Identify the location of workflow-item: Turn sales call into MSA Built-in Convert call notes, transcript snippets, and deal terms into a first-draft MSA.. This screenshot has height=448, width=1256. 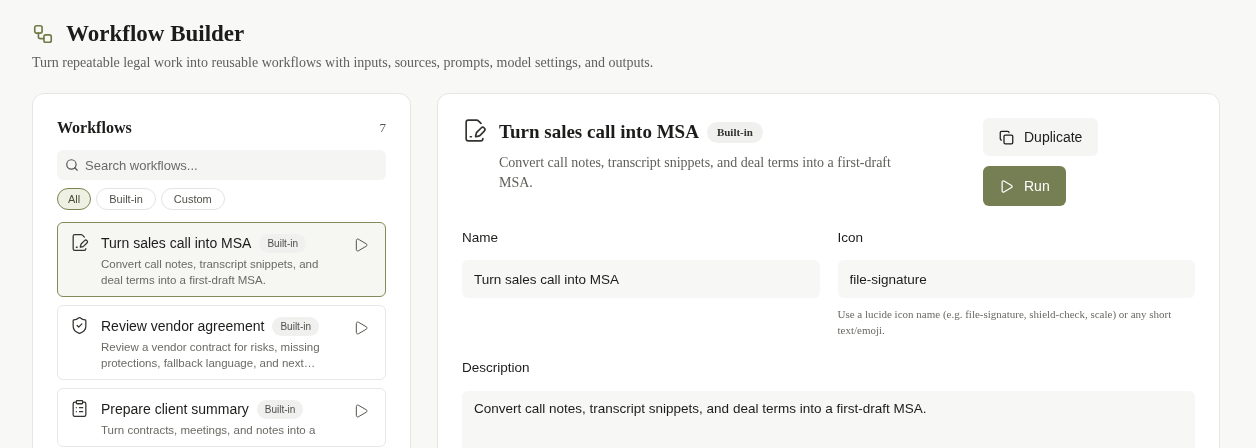
(221, 259).